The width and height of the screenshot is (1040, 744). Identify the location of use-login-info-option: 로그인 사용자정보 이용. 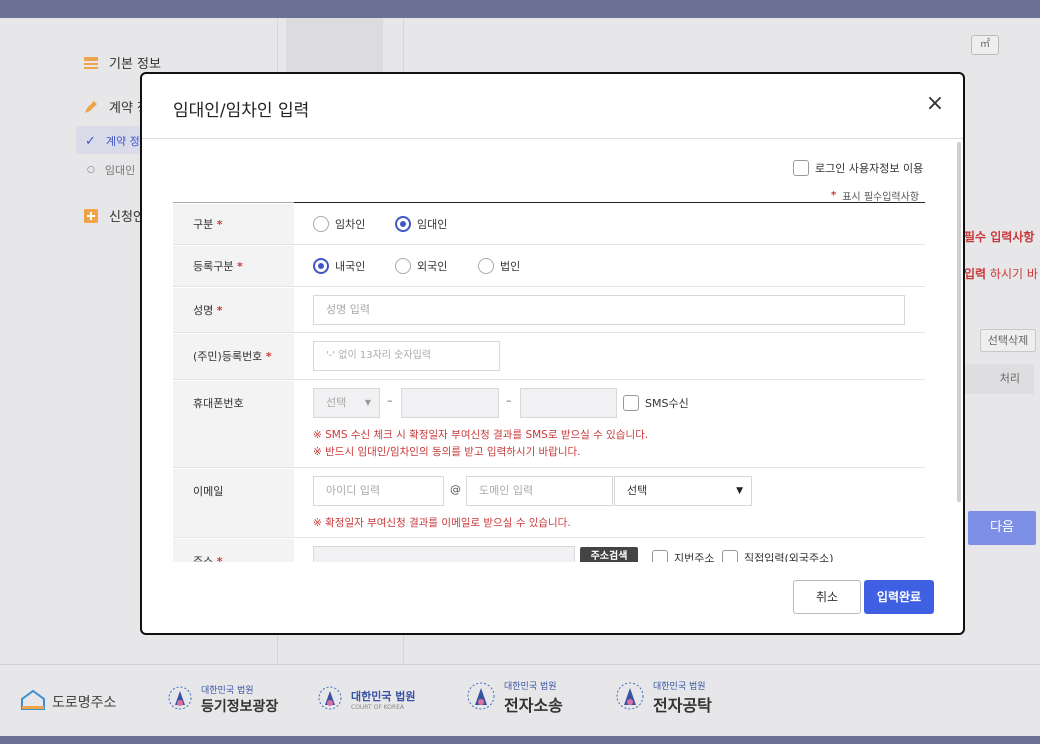
(858, 168).